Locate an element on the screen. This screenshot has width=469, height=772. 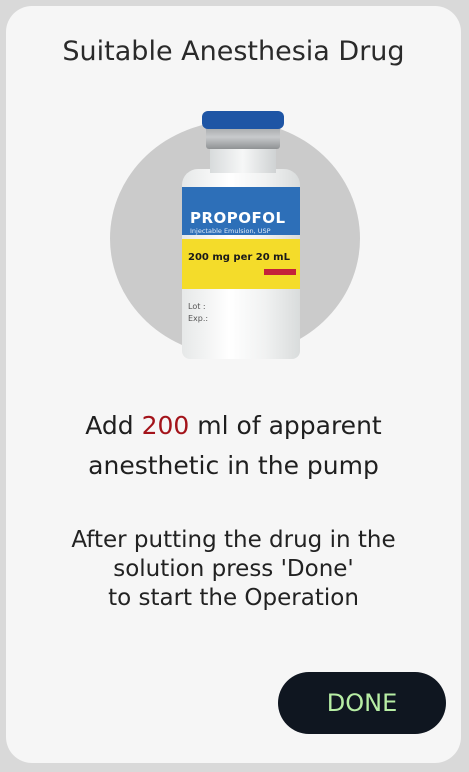
vial-drug-subtitle: Injectable Emulsion, USP is located at coordinates (230, 231).